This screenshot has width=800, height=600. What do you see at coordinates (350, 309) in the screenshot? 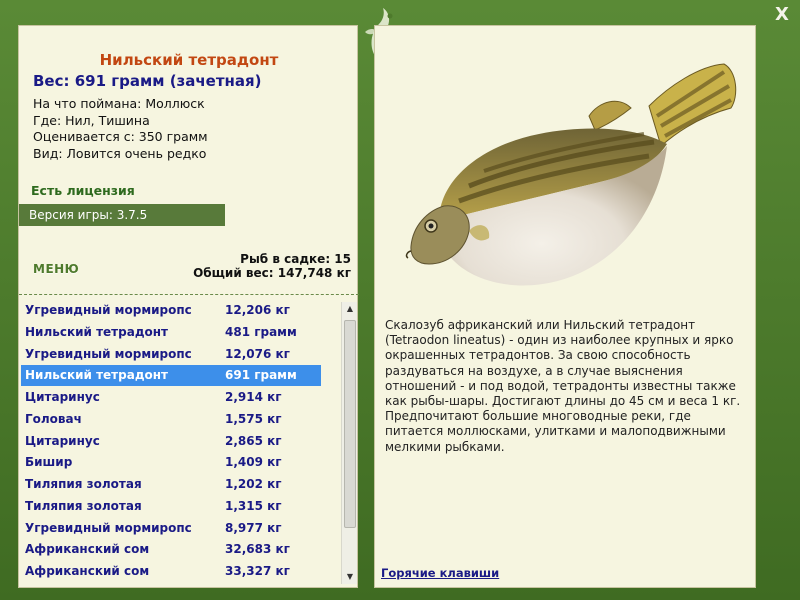
I see `arrow-up-icon: ▲` at bounding box center [350, 309].